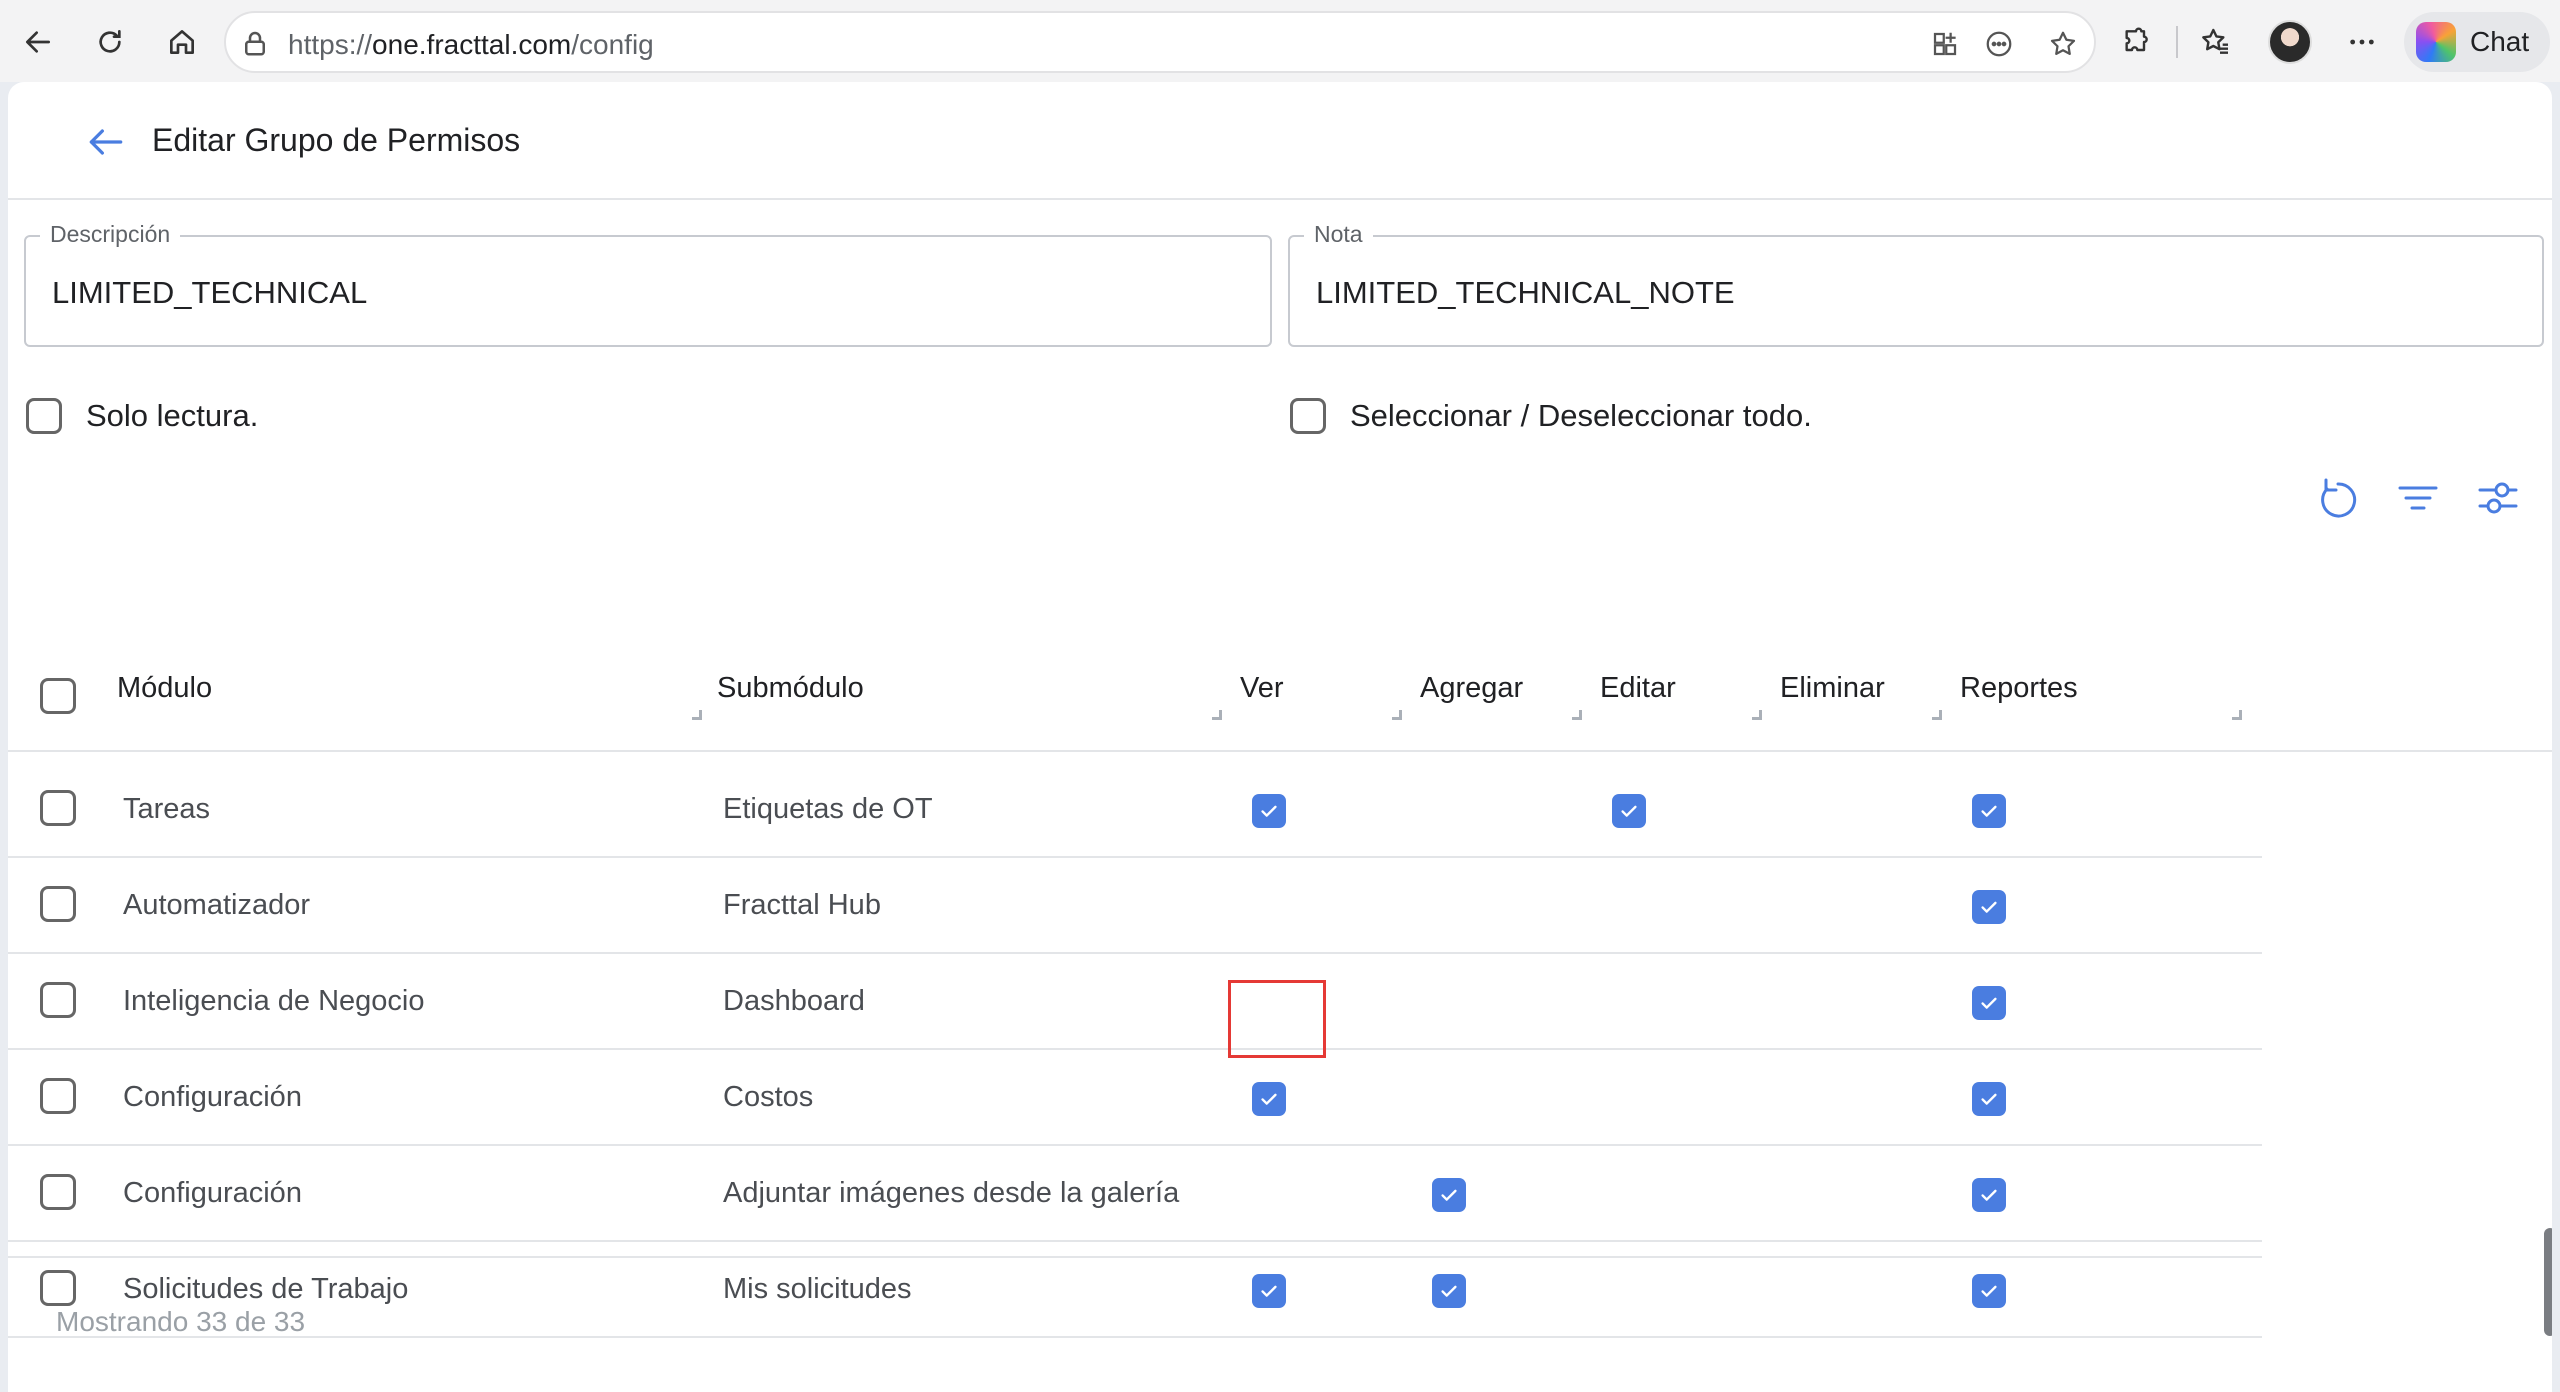 This screenshot has height=1392, width=2560. Describe the element at coordinates (172, 415) in the screenshot. I see `solo-lectura-label: Solo lectura.` at that location.